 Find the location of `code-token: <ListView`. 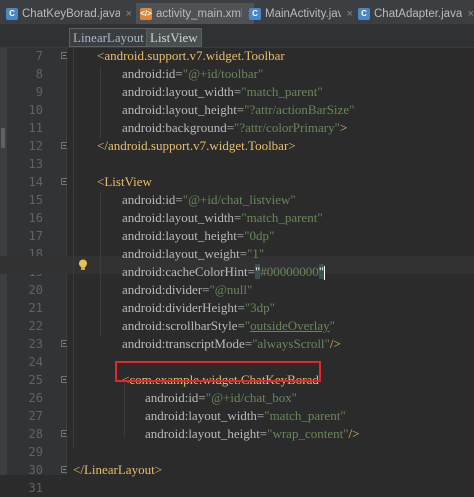

code-token: <ListView is located at coordinates (124, 181).